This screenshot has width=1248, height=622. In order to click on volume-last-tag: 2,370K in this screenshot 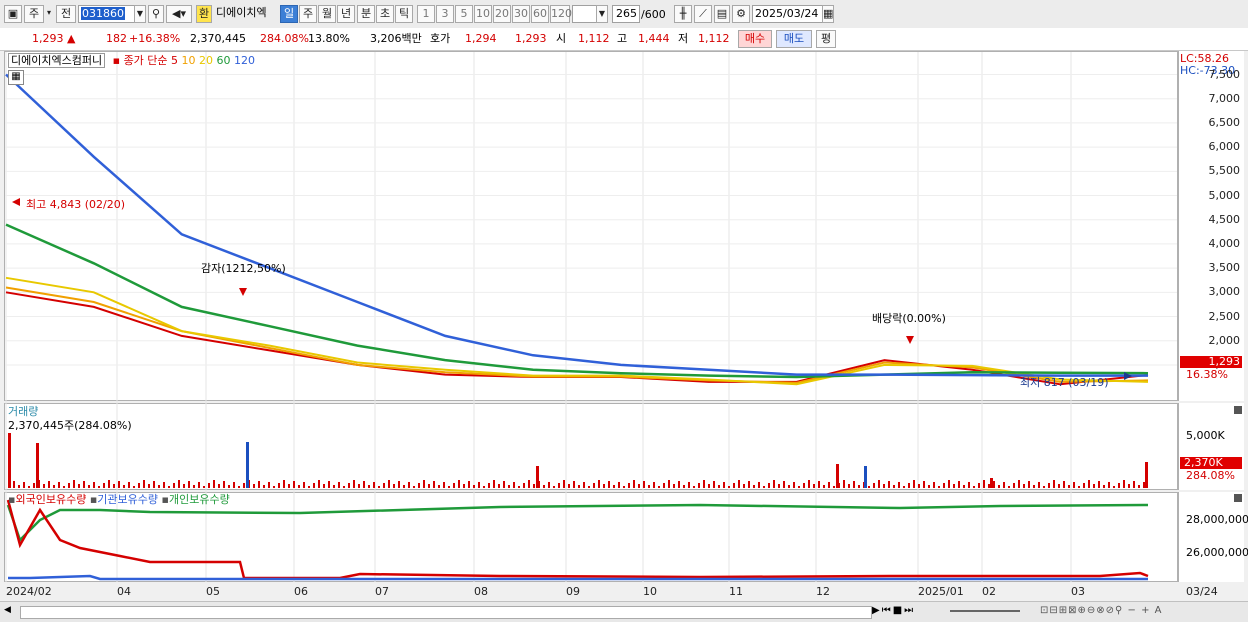, I will do `click(1211, 463)`.